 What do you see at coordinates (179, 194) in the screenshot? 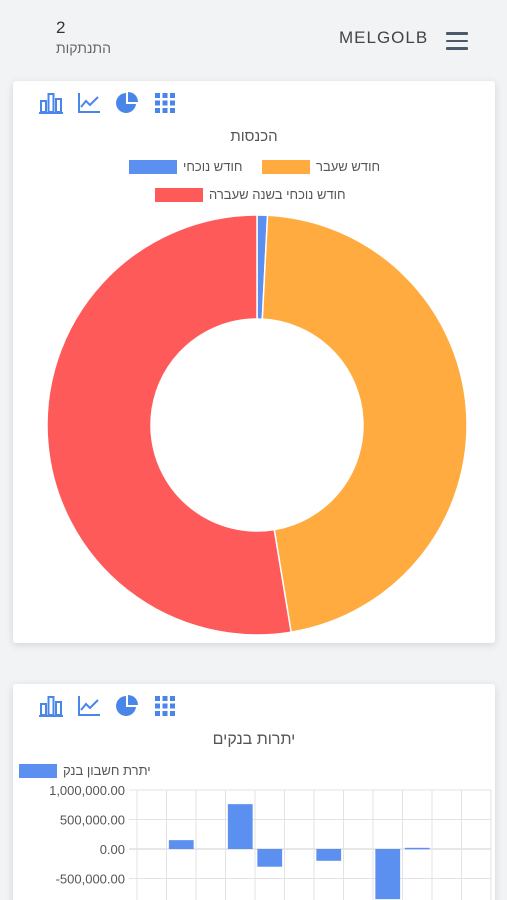
I see `legend-swatch-current-month-last-year` at bounding box center [179, 194].